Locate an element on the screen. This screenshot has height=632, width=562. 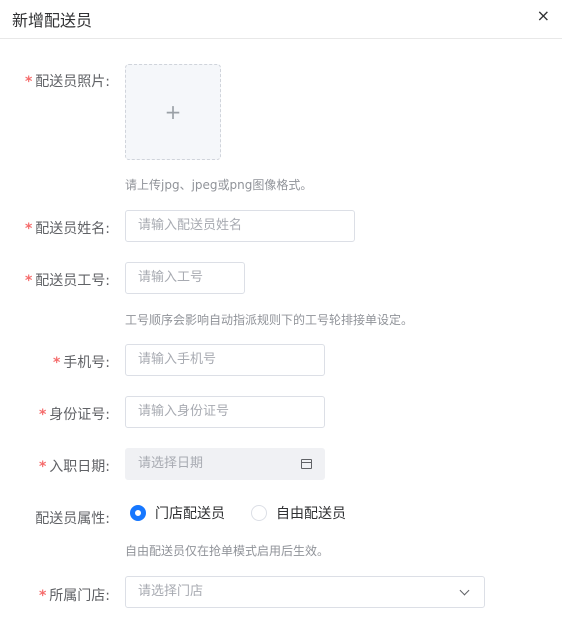
radio-label: 门店配送员 is located at coordinates (190, 514).